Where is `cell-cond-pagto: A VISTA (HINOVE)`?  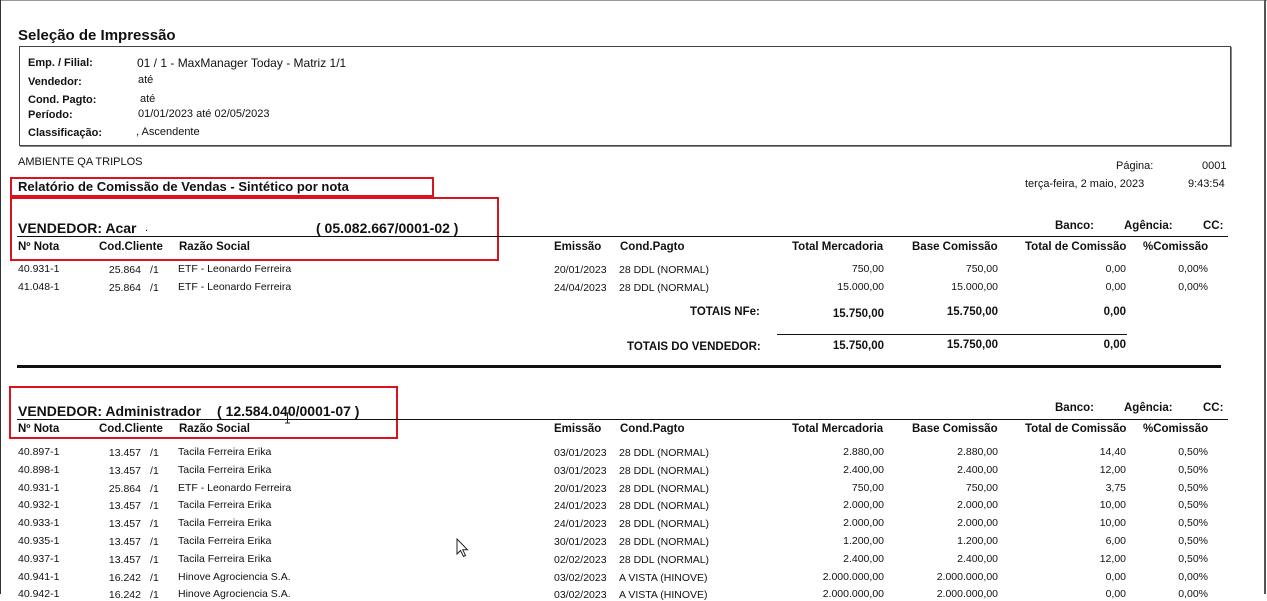 cell-cond-pagto: A VISTA (HINOVE) is located at coordinates (663, 595).